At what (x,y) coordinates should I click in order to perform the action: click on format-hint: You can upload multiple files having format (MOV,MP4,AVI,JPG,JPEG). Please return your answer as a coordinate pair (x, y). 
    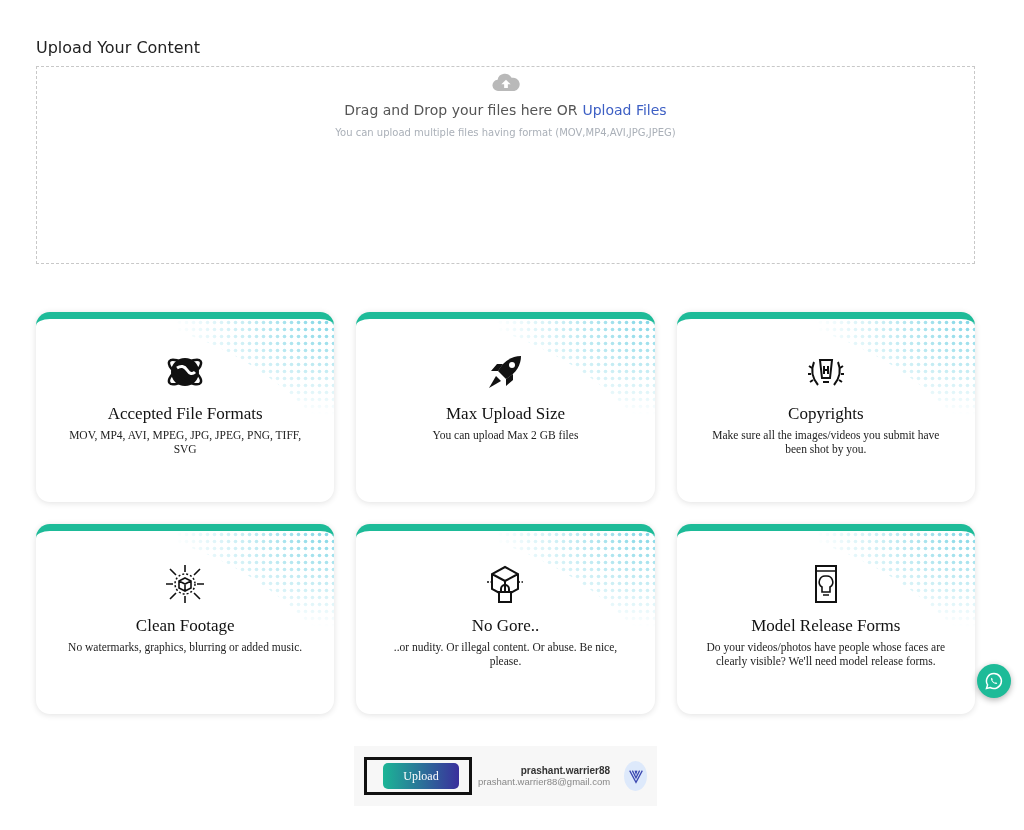
    Looking at the image, I should click on (505, 132).